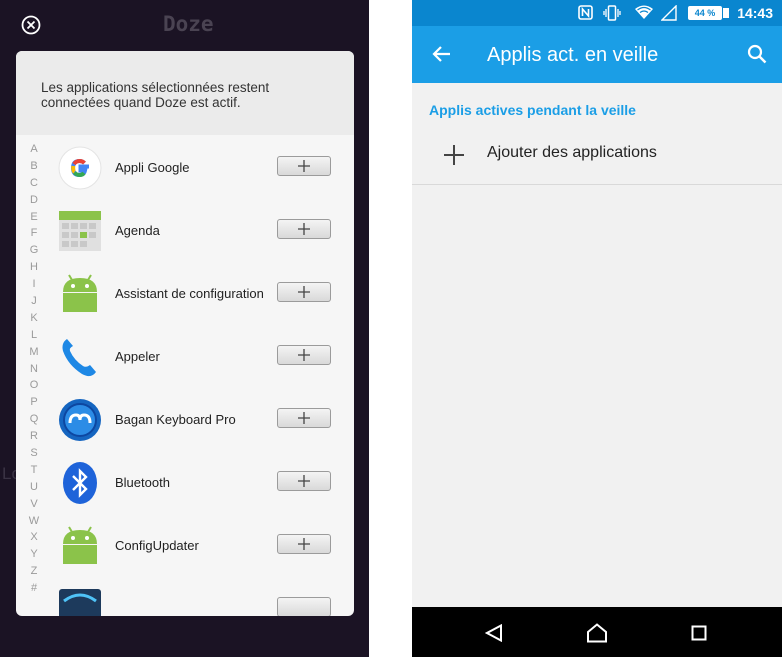 The width and height of the screenshot is (782, 657). I want to click on alphabet-letter: Z, so click(34, 571).